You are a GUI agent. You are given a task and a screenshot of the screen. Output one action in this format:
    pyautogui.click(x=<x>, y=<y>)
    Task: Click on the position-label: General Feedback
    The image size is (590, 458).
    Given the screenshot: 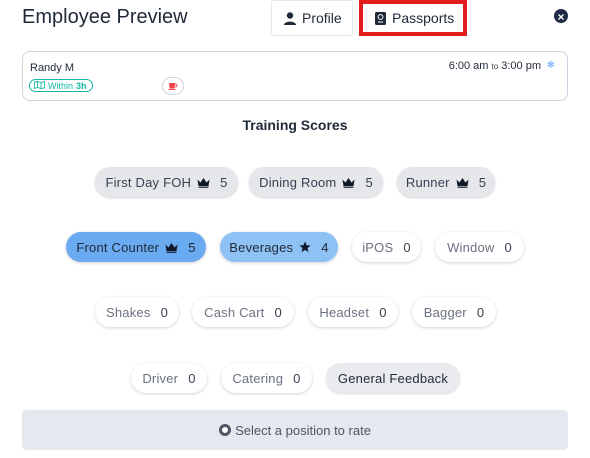 What is the action you would take?
    pyautogui.click(x=393, y=378)
    